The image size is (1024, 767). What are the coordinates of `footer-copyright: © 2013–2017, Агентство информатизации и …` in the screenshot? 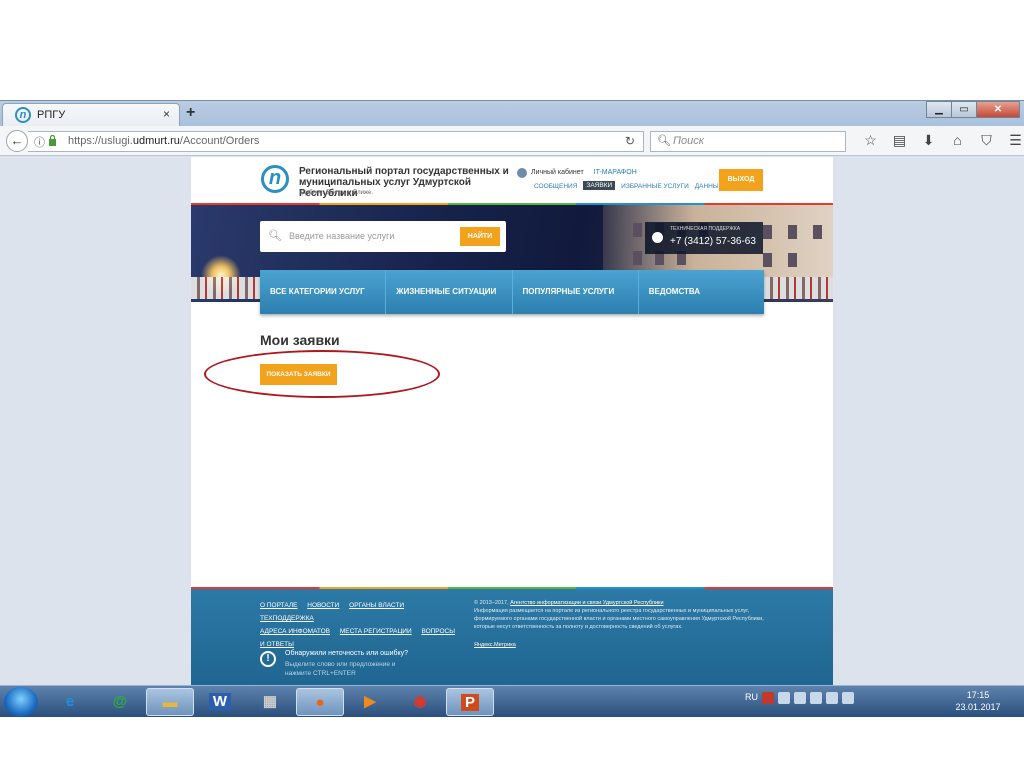 It's located at (619, 615).